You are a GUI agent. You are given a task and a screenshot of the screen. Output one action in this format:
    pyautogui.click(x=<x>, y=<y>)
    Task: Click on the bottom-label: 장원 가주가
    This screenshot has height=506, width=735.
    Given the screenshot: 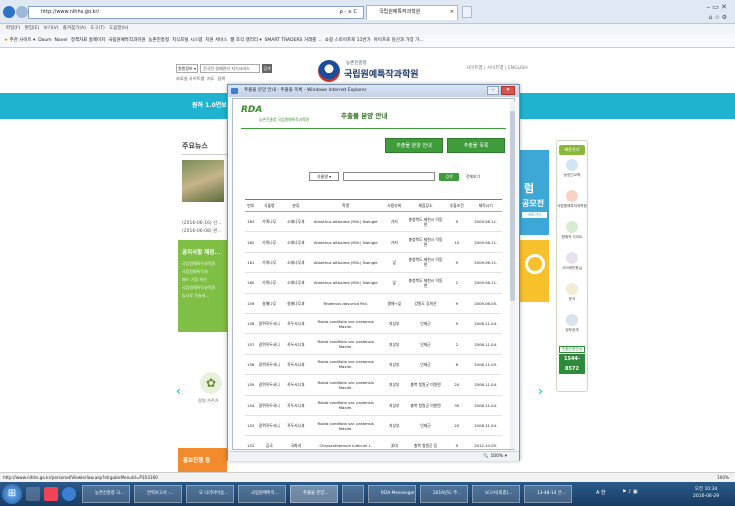 What is the action you would take?
    pyautogui.click(x=208, y=401)
    